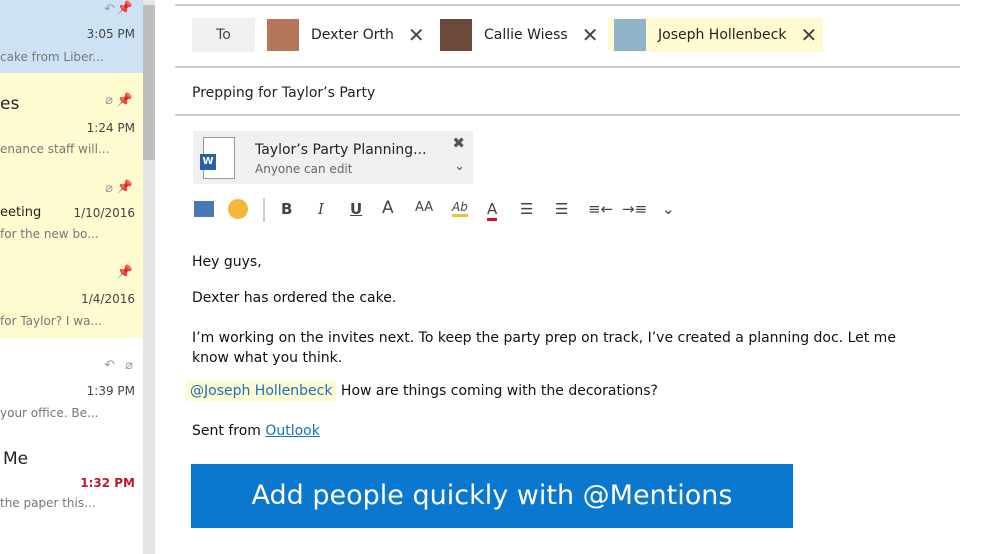 The image size is (984, 554). What do you see at coordinates (526, 209) in the screenshot?
I see `bullets-icon: ☰` at bounding box center [526, 209].